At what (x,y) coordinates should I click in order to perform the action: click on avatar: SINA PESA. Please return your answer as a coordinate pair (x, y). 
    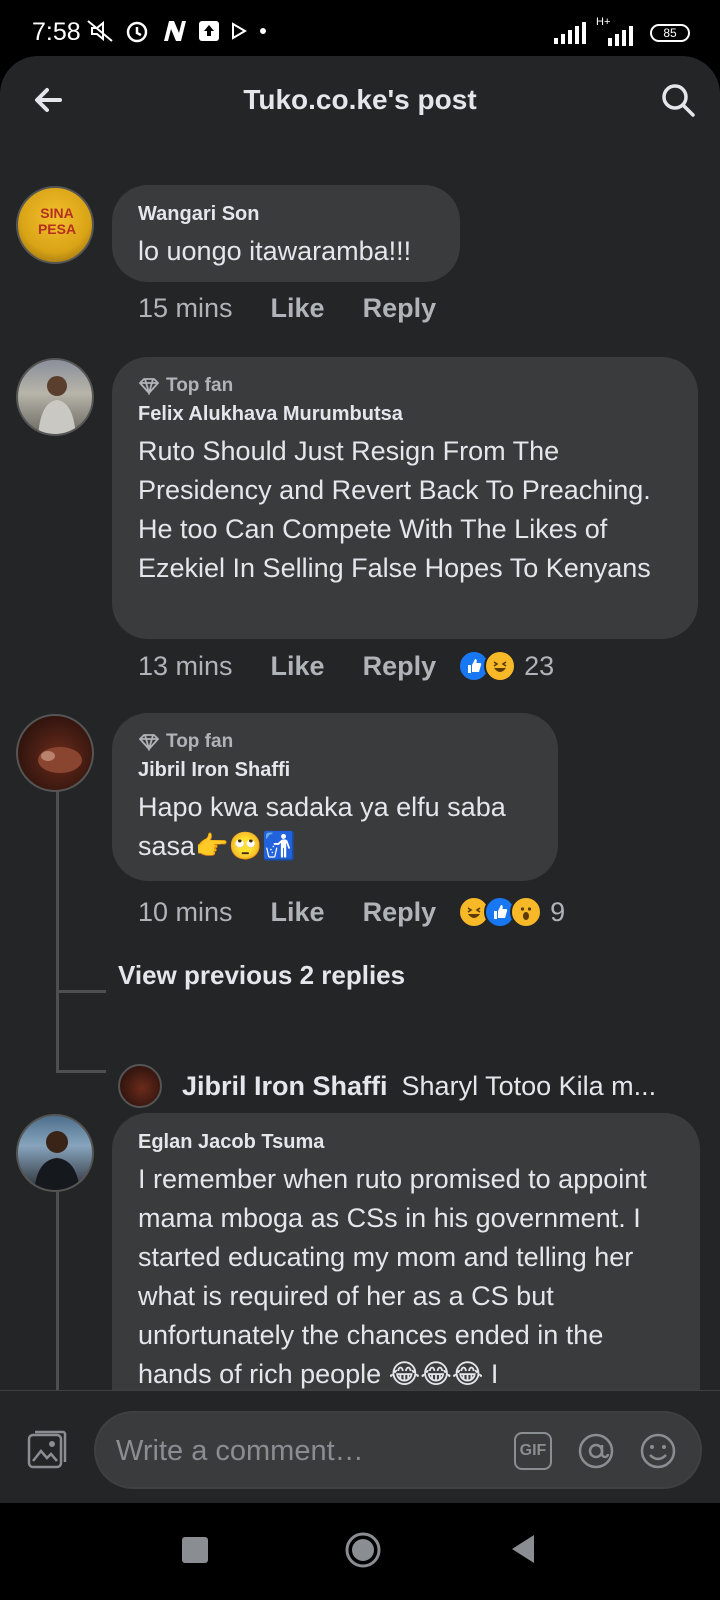
    Looking at the image, I should click on (55, 225).